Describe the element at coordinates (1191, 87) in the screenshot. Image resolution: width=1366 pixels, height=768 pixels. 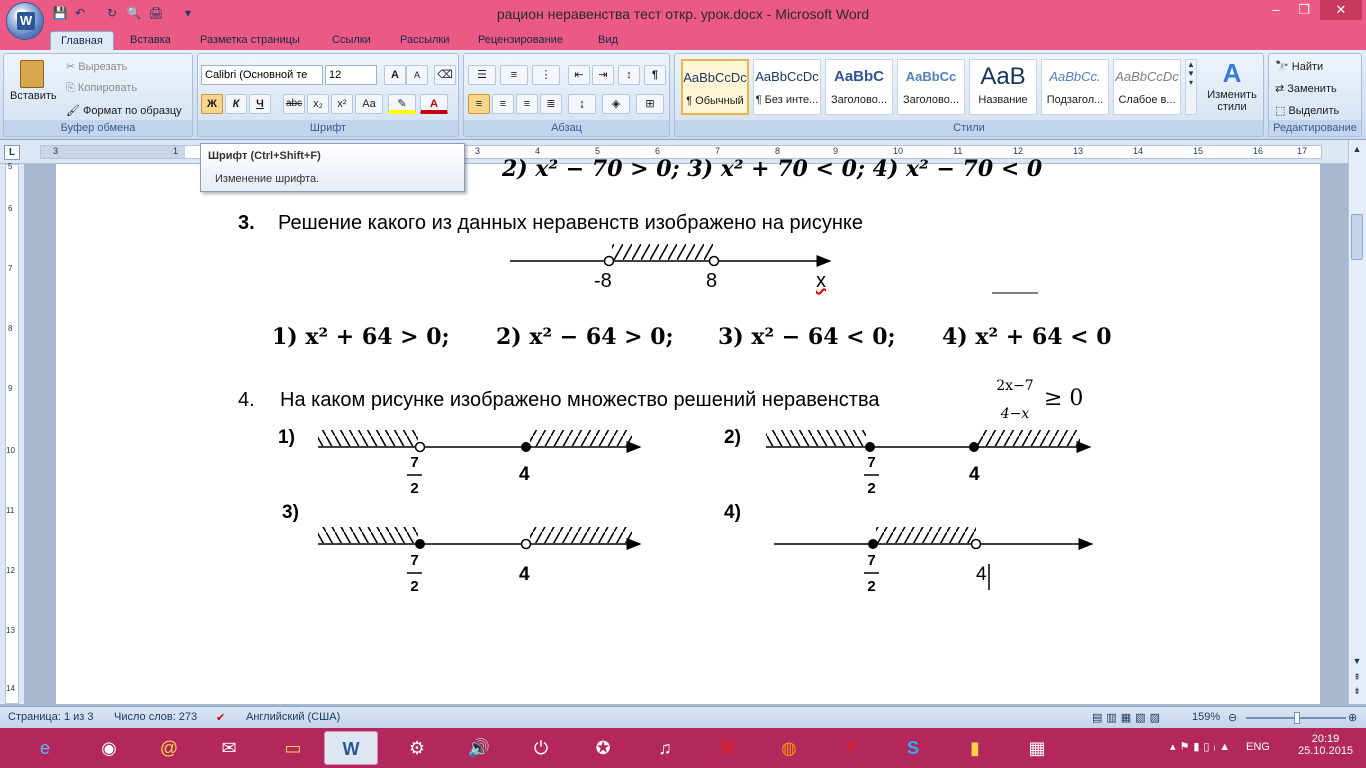
I see `styles-scroll: ▲ ▼ ▾` at that location.